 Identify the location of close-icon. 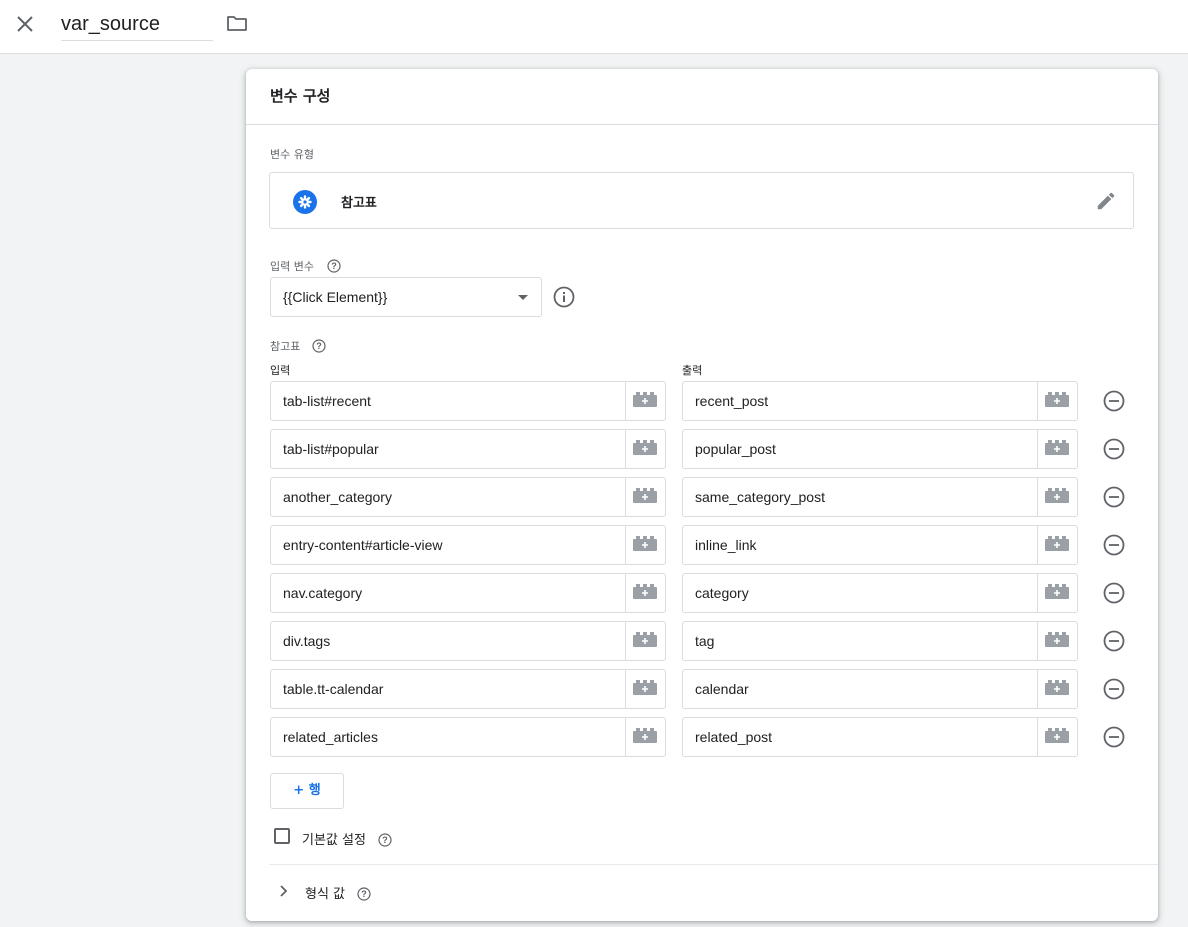
(25, 24).